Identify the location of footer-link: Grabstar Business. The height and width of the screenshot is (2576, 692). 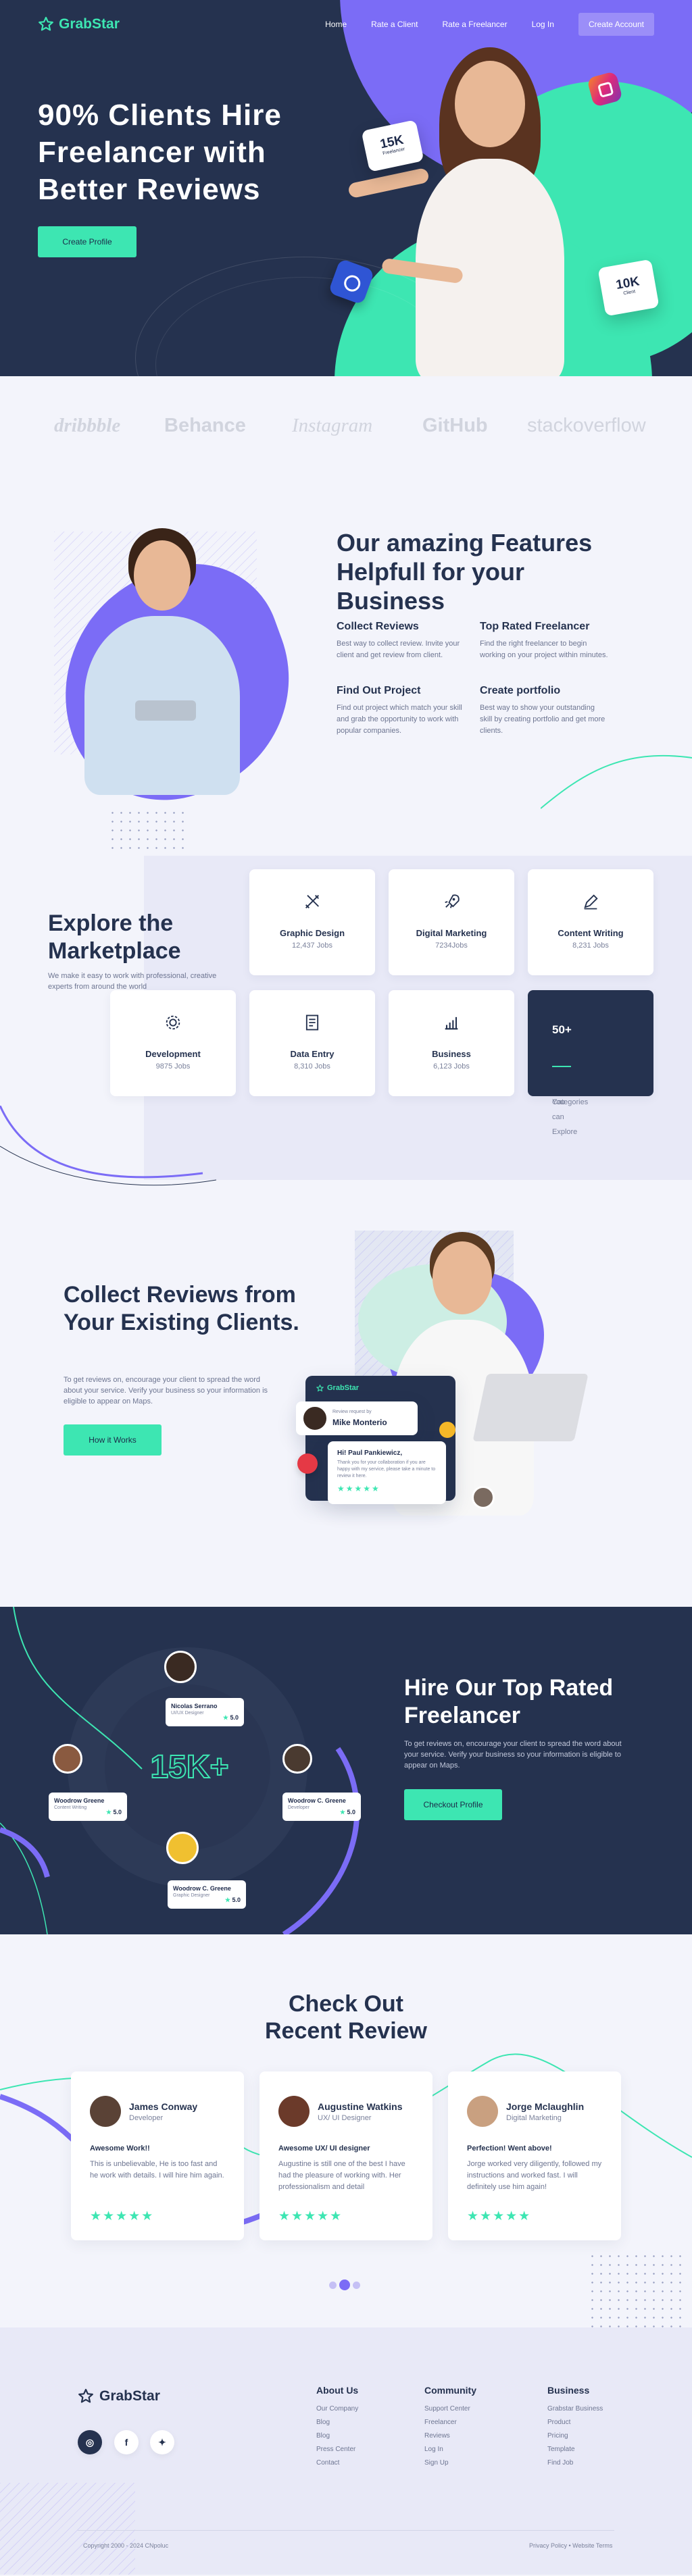
(575, 2409).